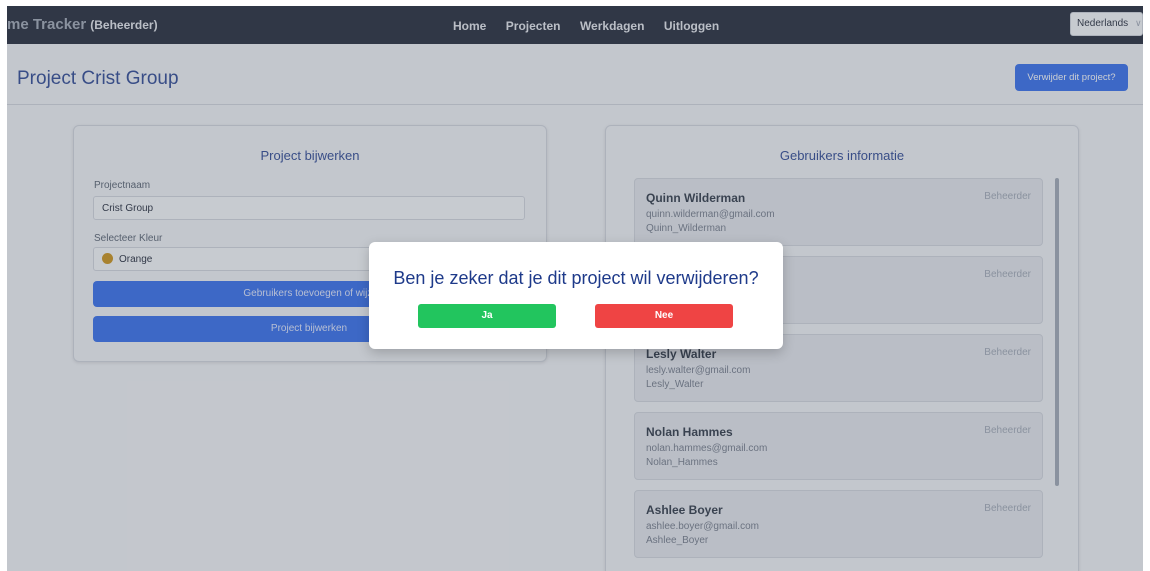  I want to click on confirm-no-button: Nee, so click(664, 316).